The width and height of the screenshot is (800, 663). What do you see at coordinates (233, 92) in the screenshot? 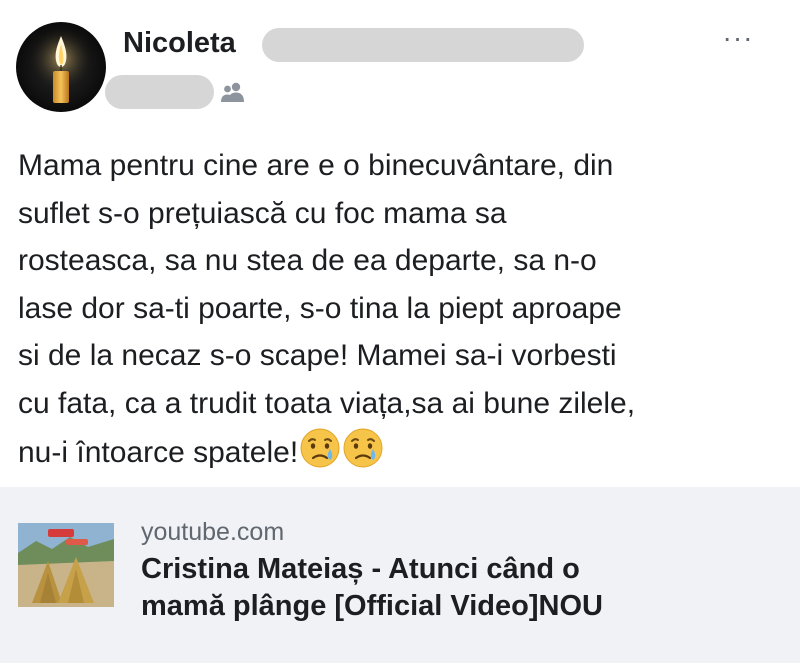
I see `friends-icon` at bounding box center [233, 92].